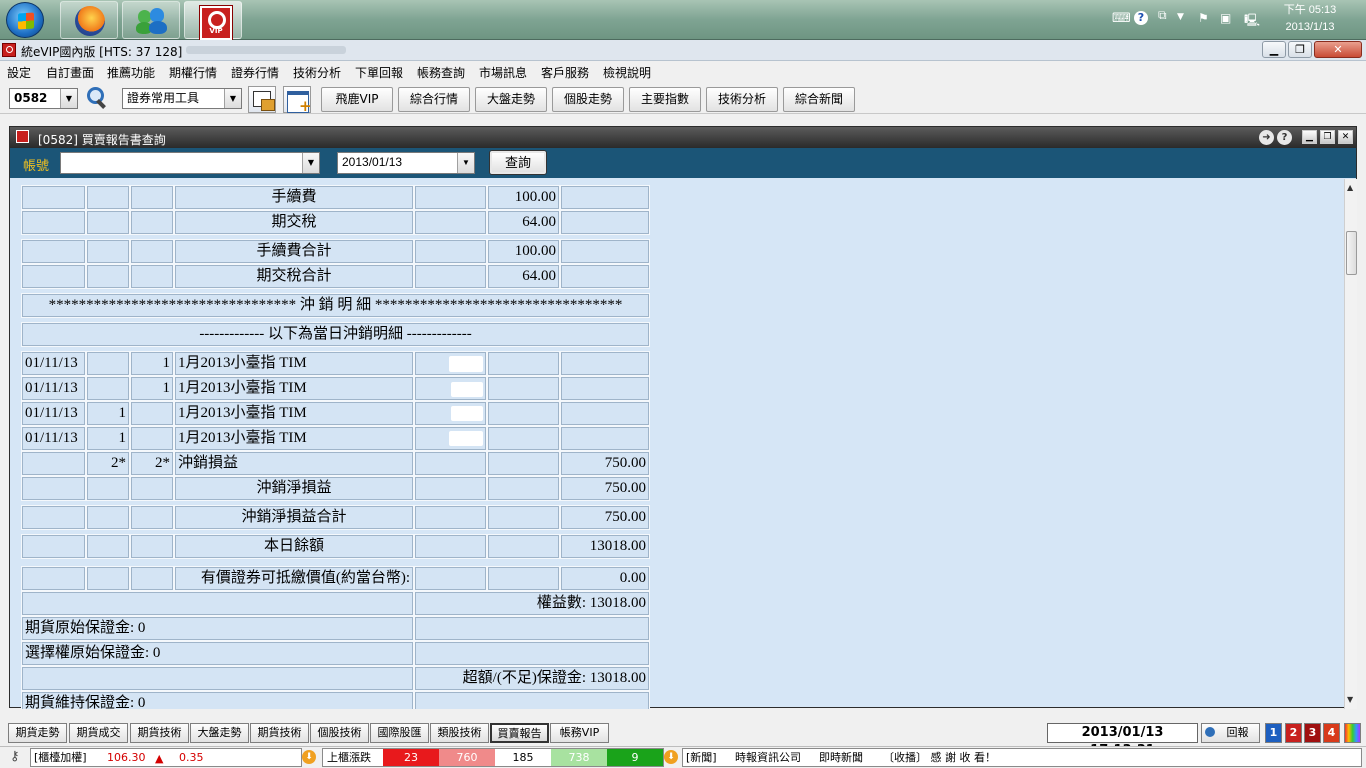 The image size is (1366, 768). Describe the element at coordinates (1351, 253) in the screenshot. I see `scroll-thumb` at that location.